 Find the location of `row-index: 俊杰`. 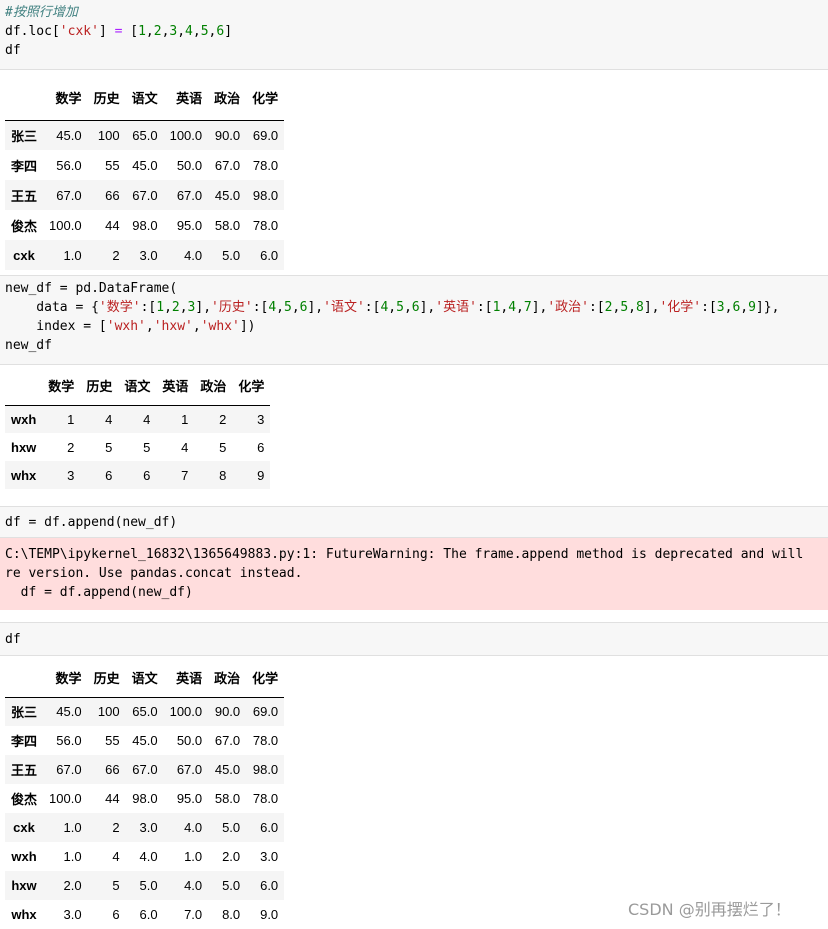

row-index: 俊杰 is located at coordinates (24, 226).